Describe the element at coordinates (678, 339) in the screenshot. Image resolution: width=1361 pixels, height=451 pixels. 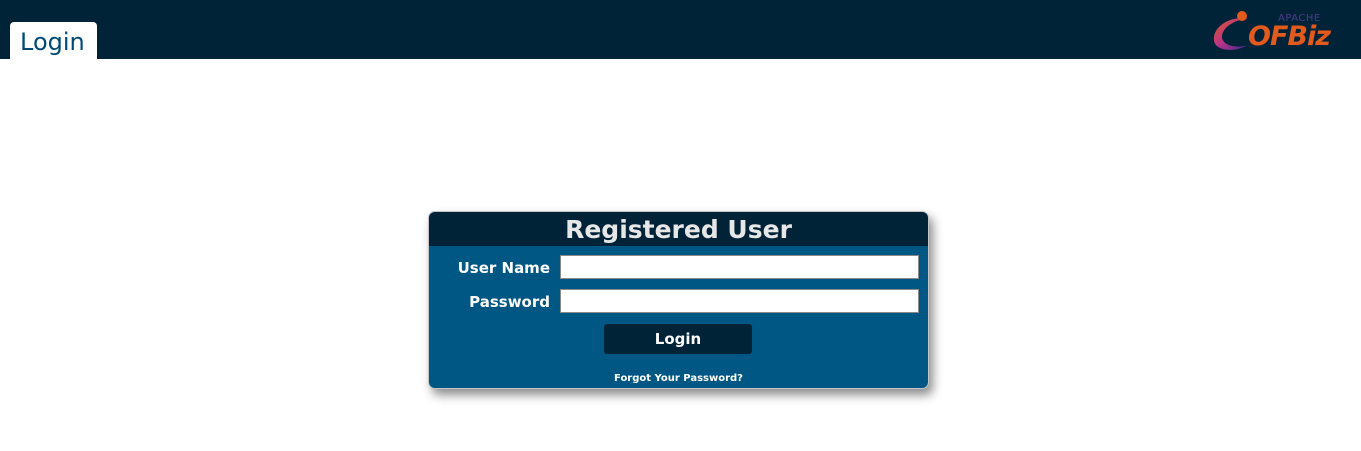
I see `login-button: Login` at that location.